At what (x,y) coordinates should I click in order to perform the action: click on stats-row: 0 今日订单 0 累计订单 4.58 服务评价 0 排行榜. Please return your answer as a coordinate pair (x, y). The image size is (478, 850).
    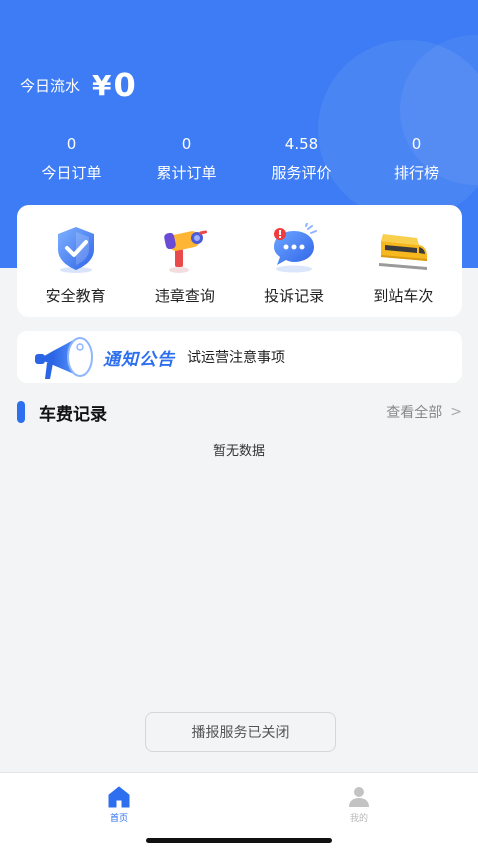
    Looking at the image, I should click on (244, 157).